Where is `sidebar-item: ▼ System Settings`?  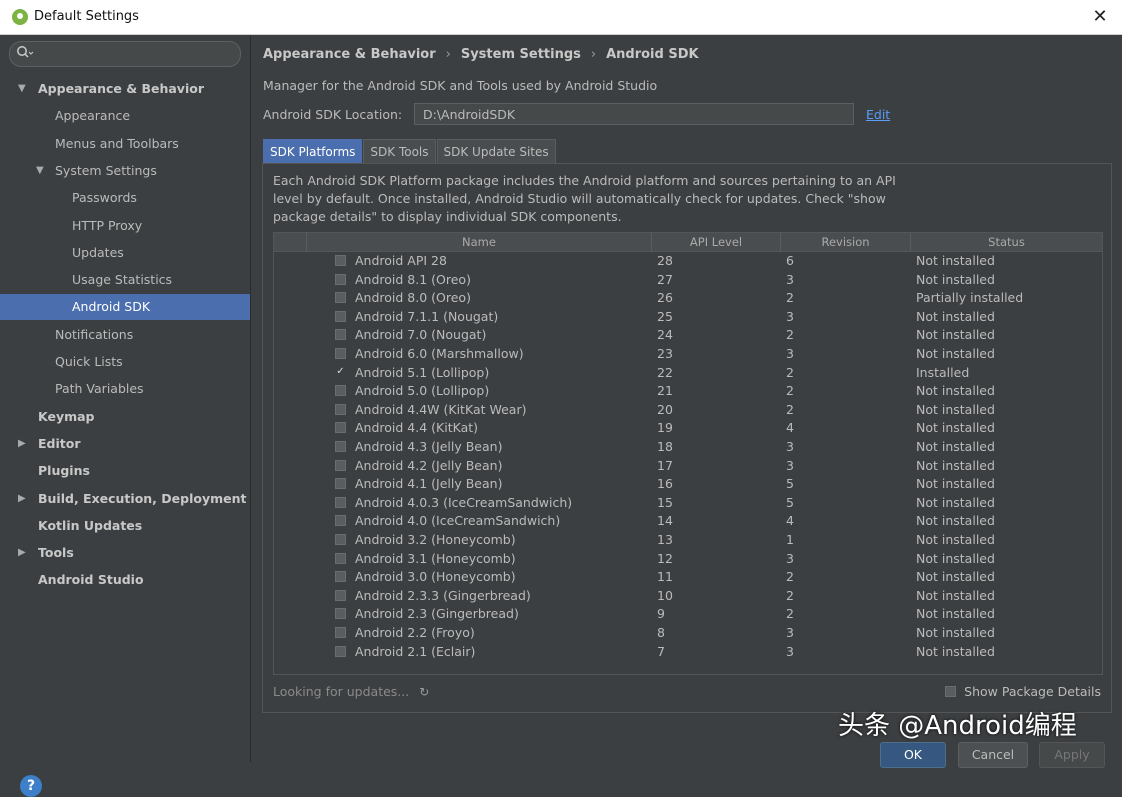
sidebar-item: ▼ System Settings is located at coordinates (125, 171).